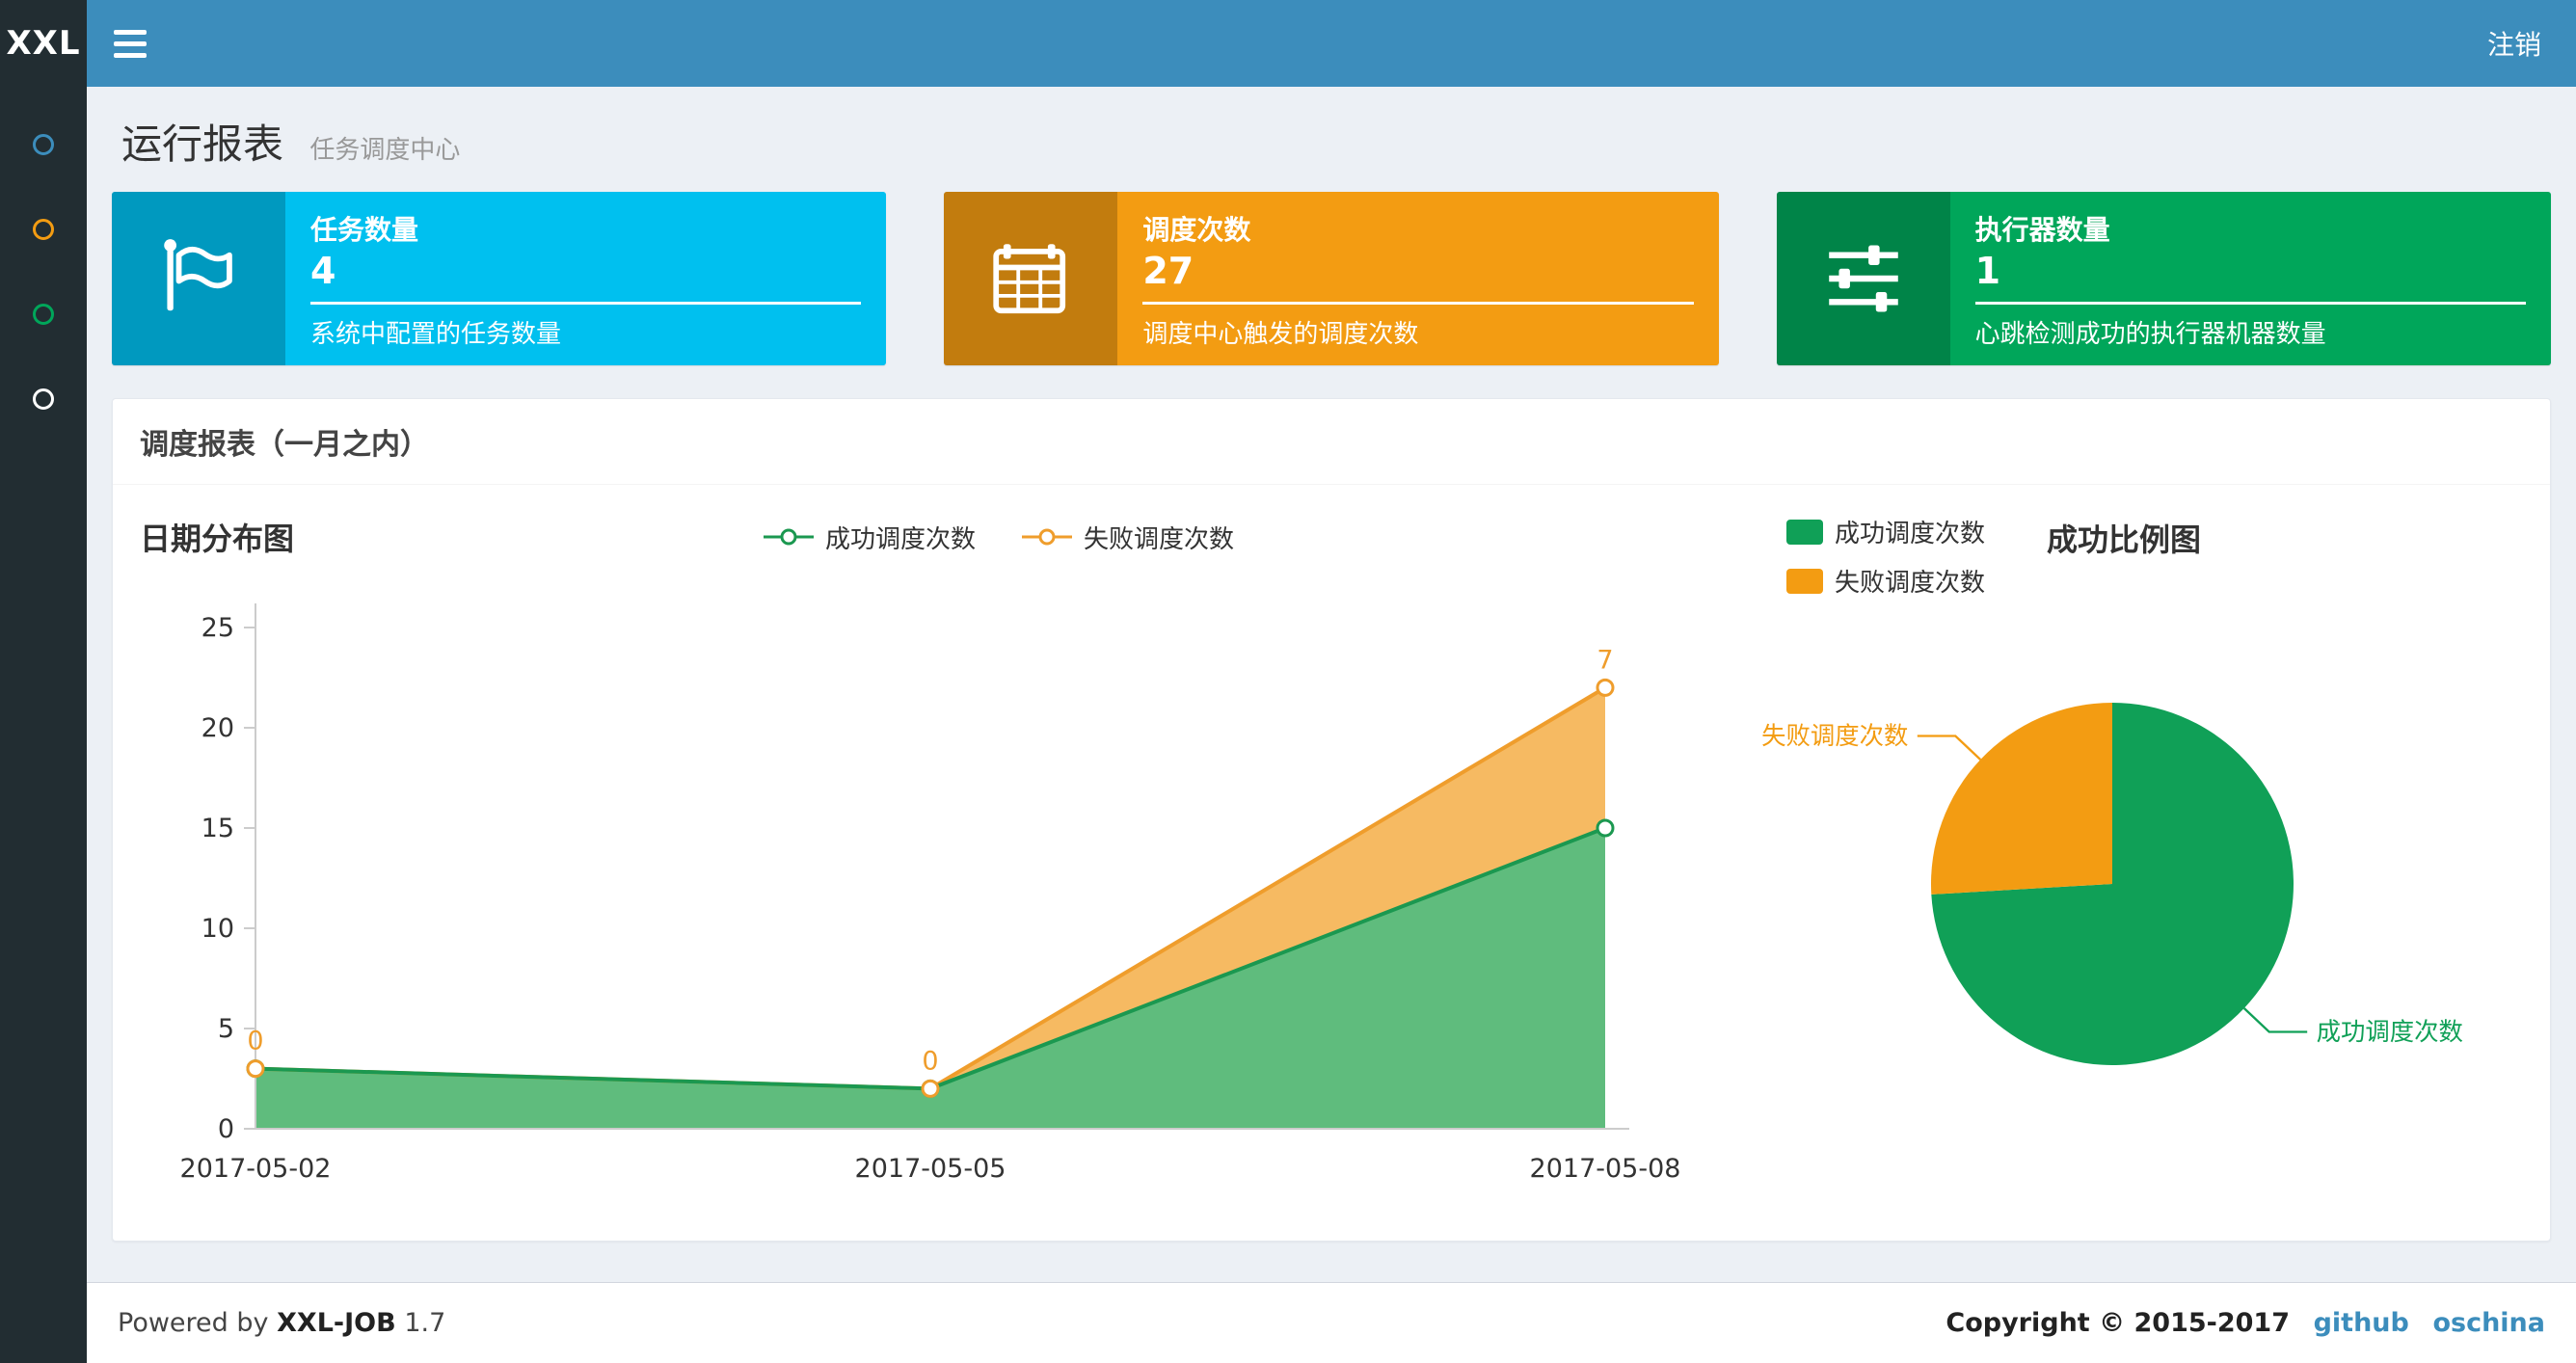  Describe the element at coordinates (1168, 271) in the screenshot. I see `info-box-value: 27` at that location.